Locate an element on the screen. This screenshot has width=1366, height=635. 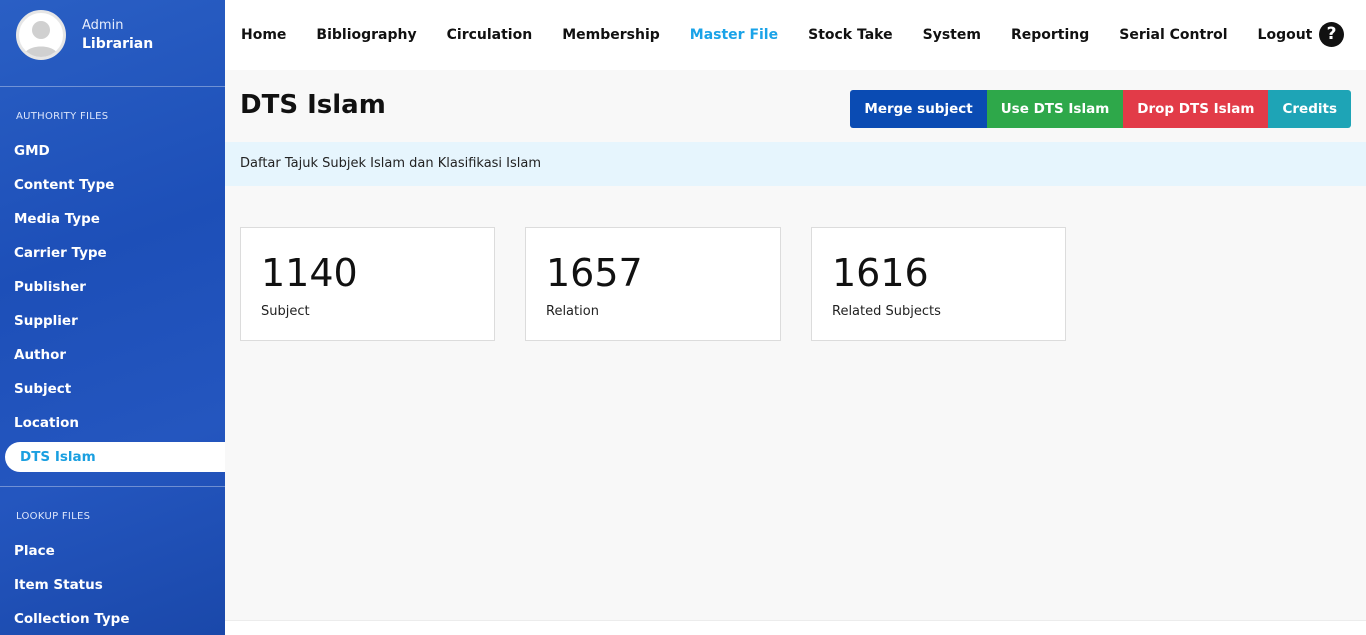
stat-label: Relation is located at coordinates (572, 311).